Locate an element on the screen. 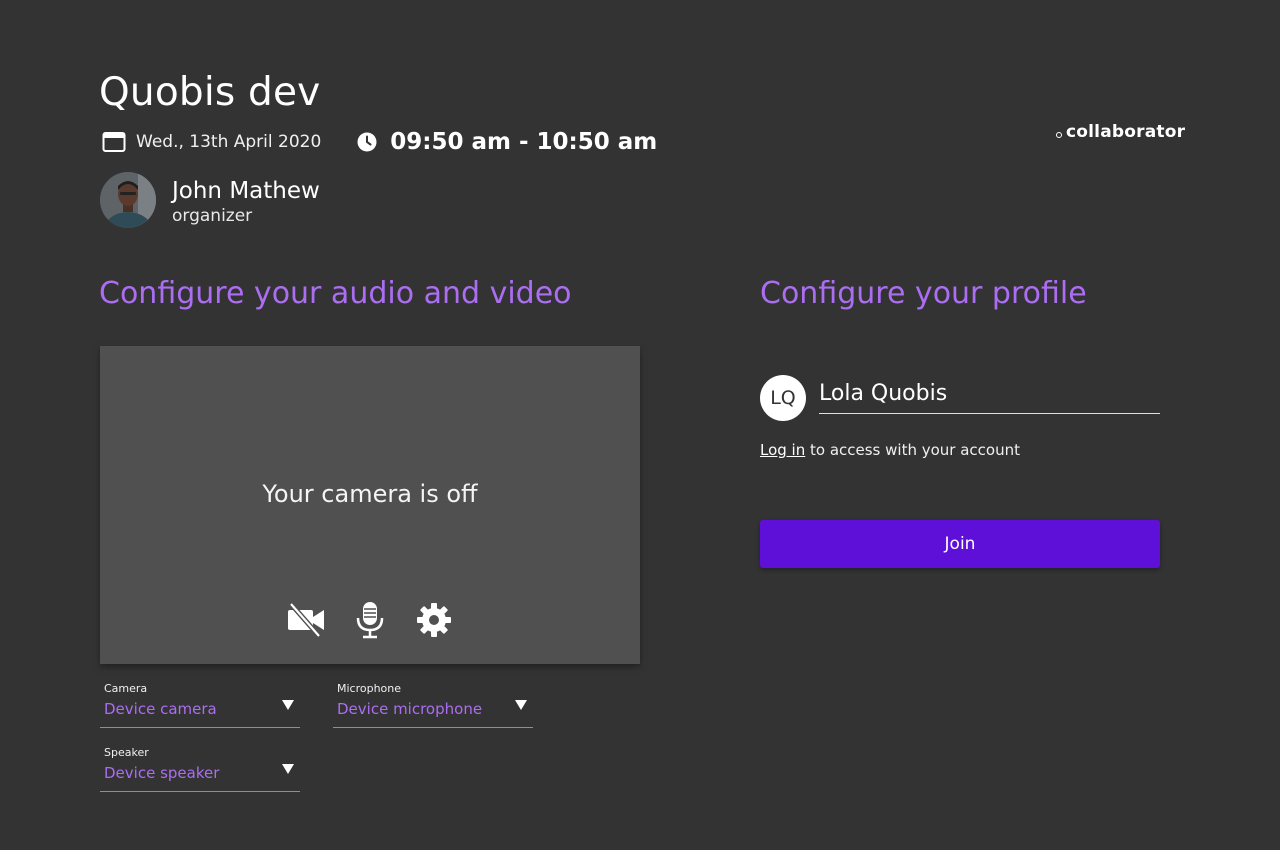  brand-dot-icon is located at coordinates (1059, 135).